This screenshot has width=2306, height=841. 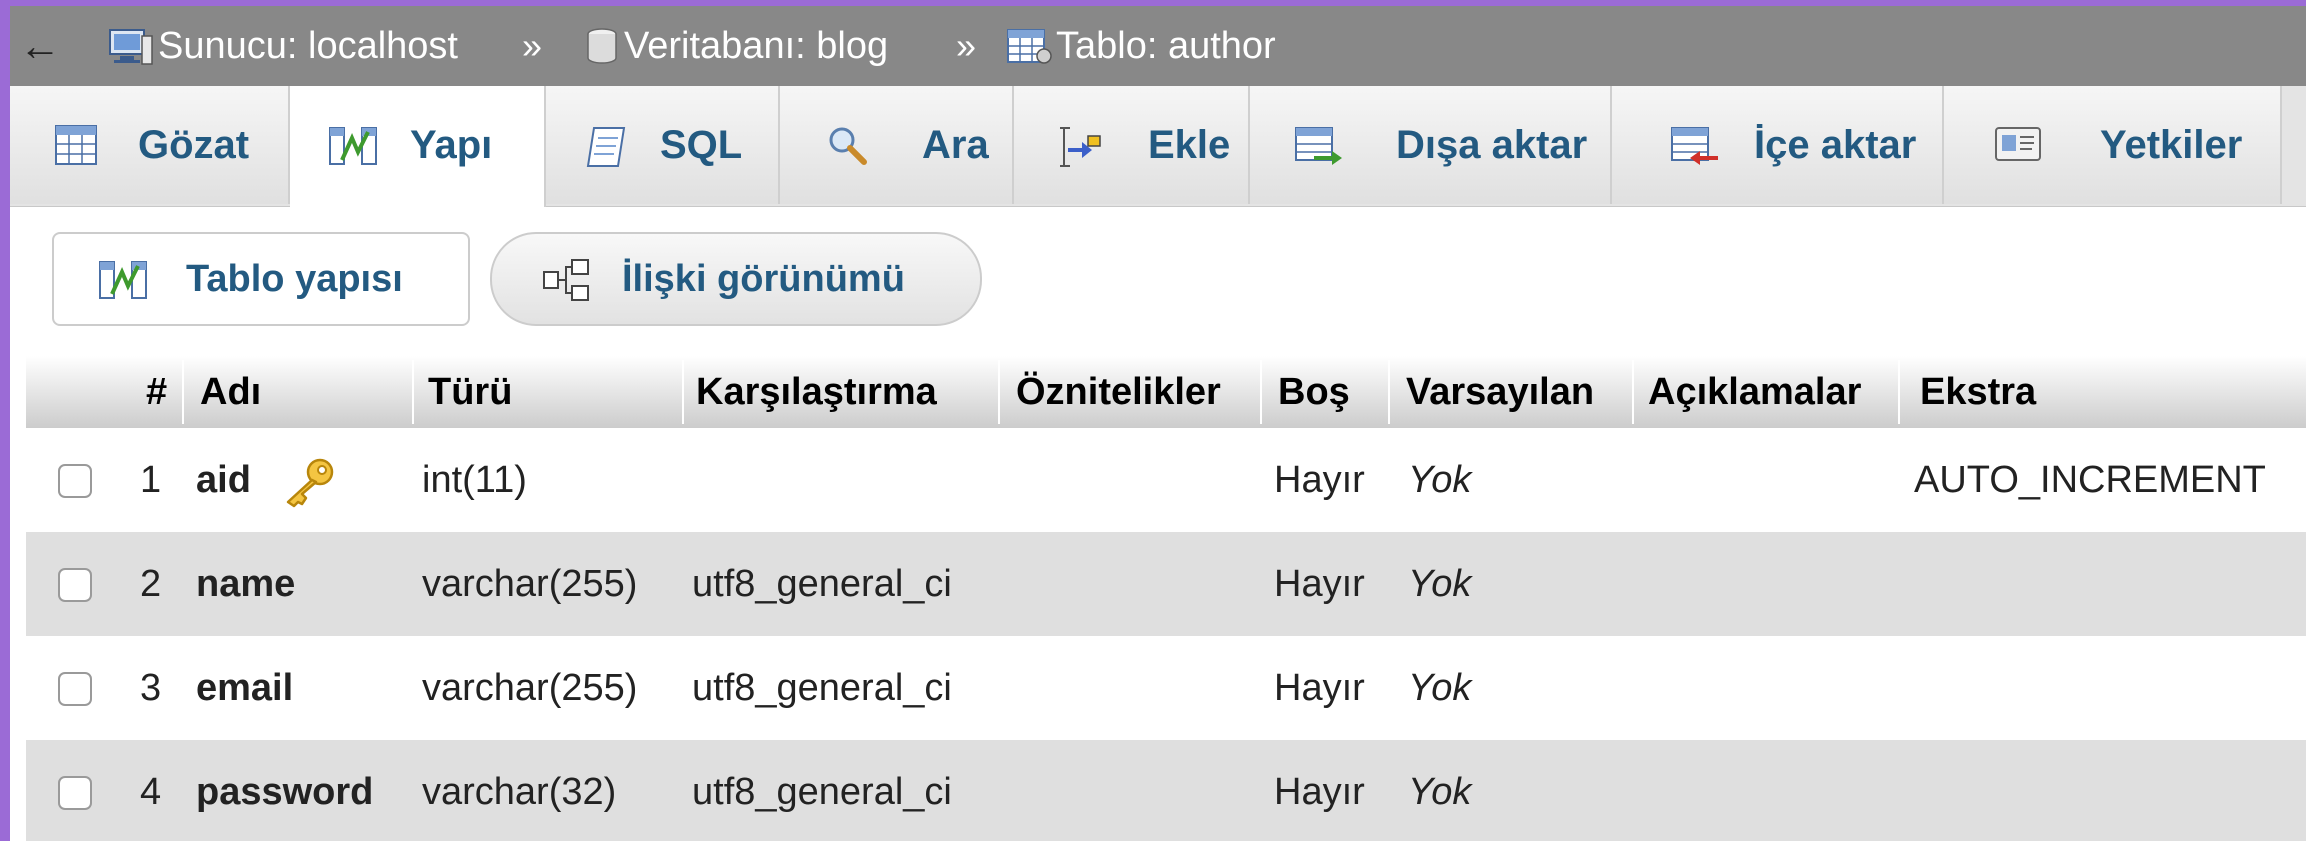 What do you see at coordinates (606, 147) in the screenshot?
I see `sql-icon` at bounding box center [606, 147].